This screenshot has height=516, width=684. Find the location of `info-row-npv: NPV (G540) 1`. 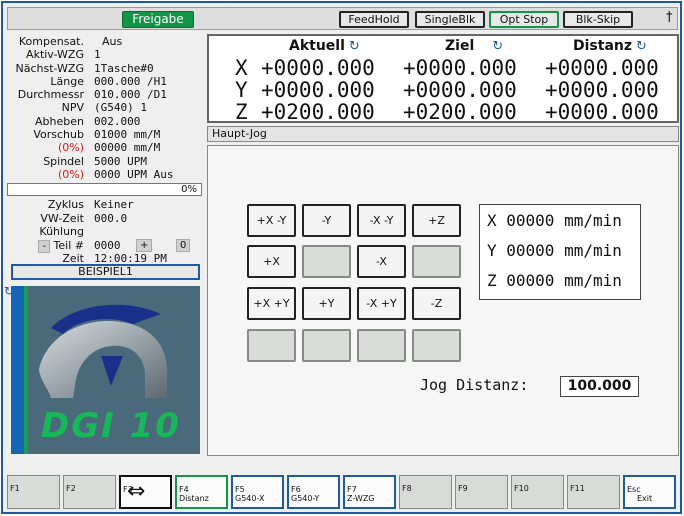

info-row-npv: NPV (G540) 1 is located at coordinates (104, 108).